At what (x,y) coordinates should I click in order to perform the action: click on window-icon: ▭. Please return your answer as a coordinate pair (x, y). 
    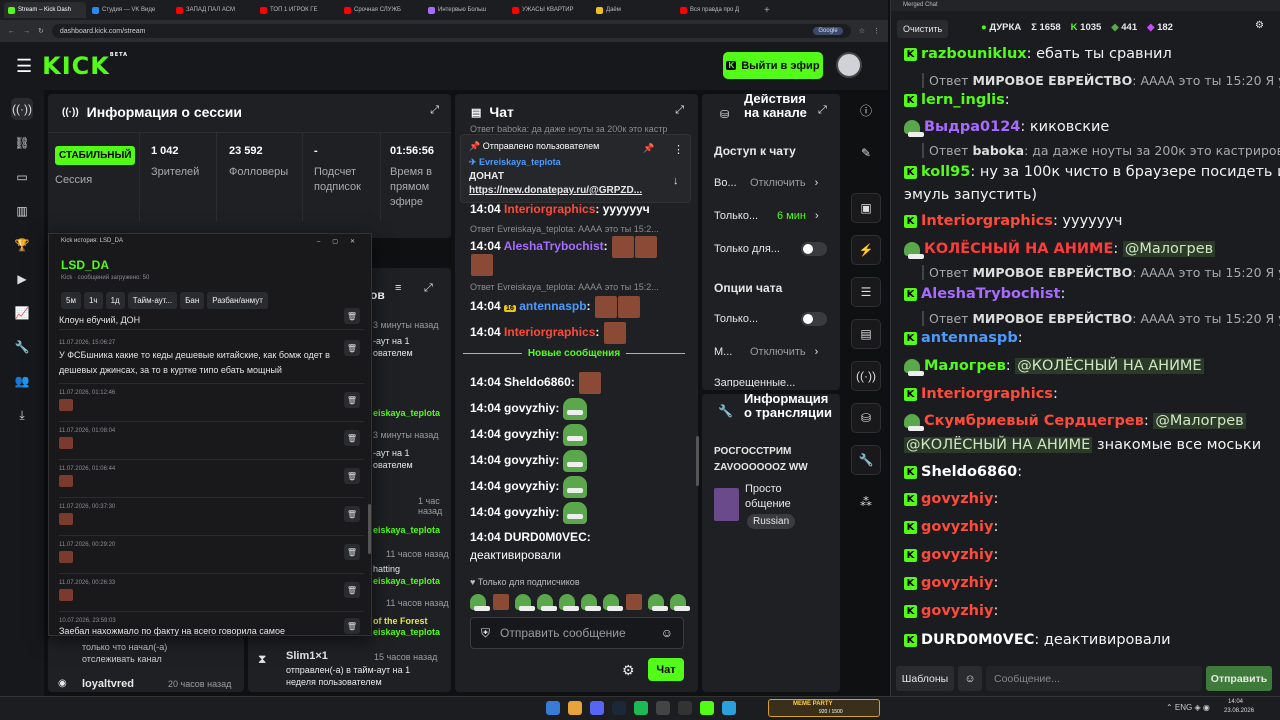
    Looking at the image, I should click on (22, 177).